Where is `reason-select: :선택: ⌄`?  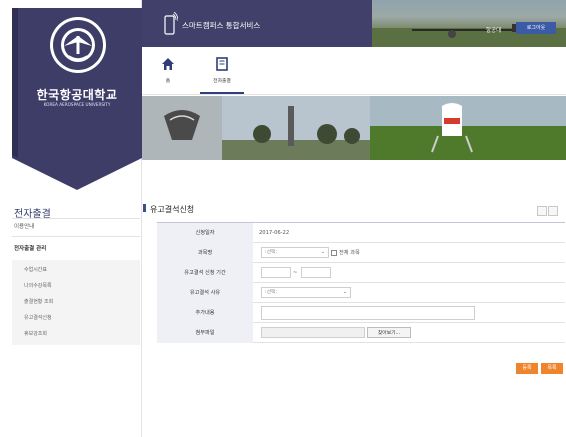
reason-select: :선택: ⌄ is located at coordinates (306, 292).